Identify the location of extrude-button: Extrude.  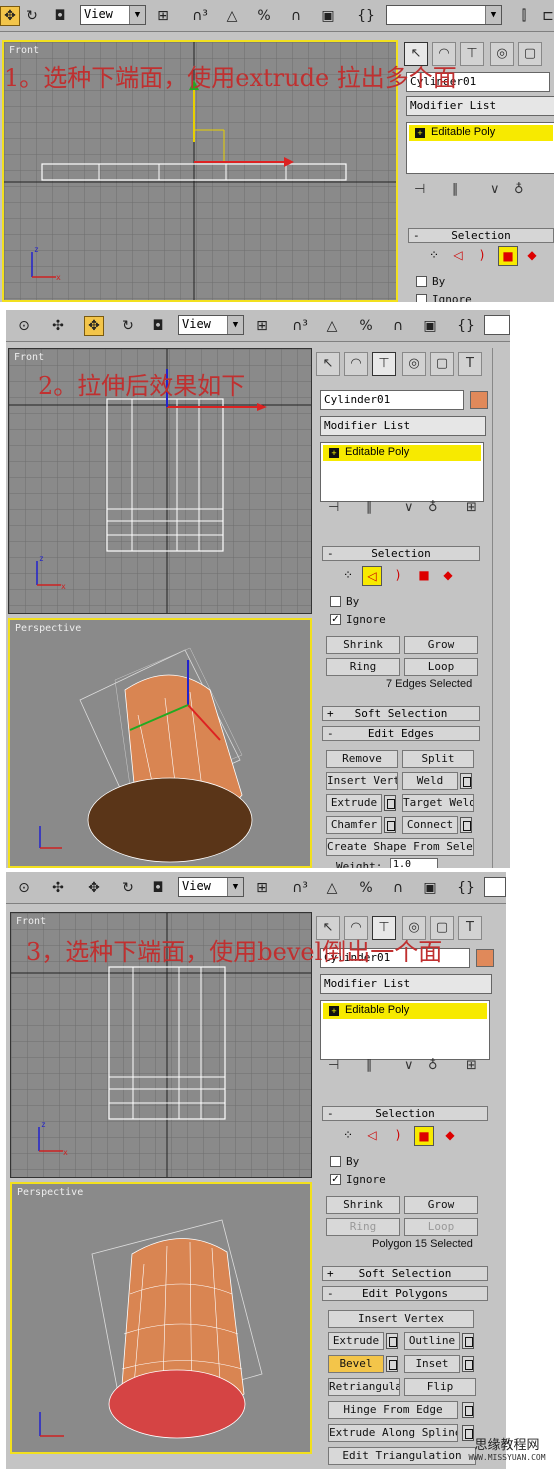
(356, 1341).